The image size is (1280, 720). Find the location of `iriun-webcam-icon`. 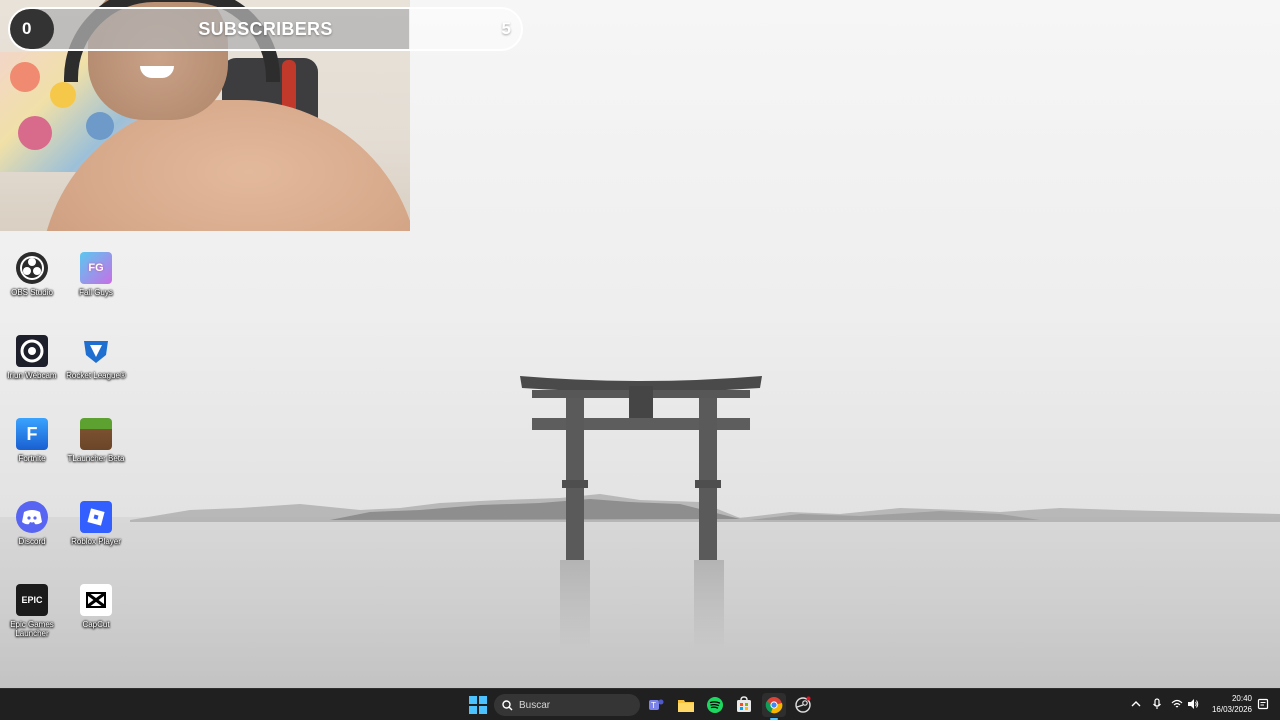

iriun-webcam-icon is located at coordinates (32, 351).